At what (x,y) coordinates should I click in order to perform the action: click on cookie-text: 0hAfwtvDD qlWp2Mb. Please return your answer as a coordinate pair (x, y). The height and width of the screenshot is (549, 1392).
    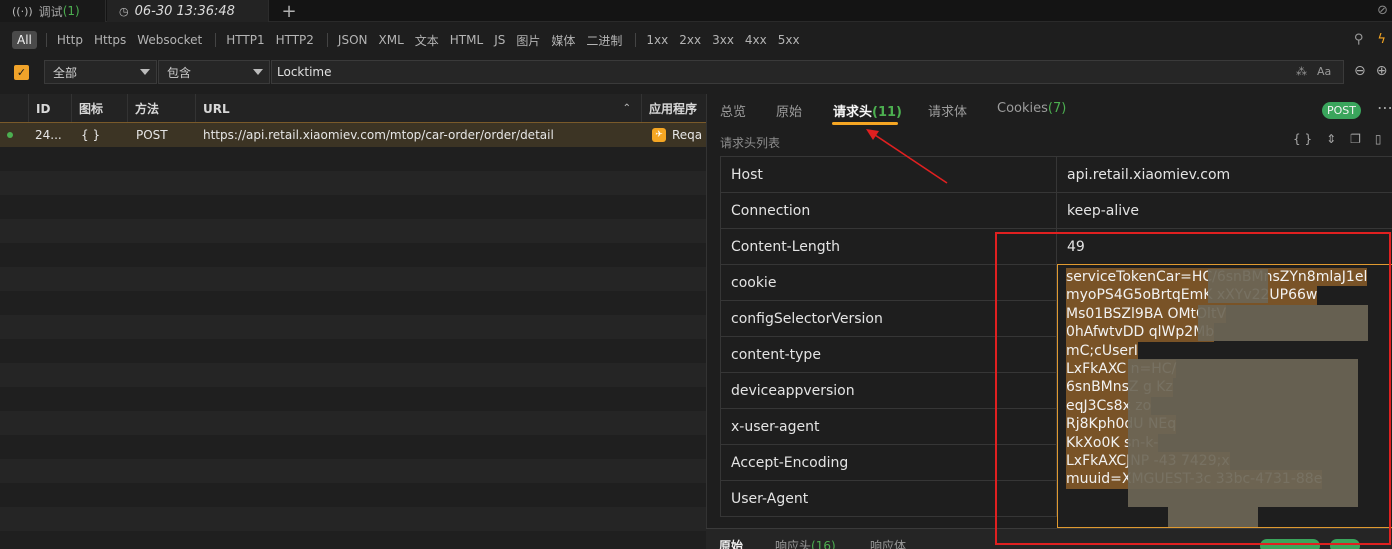
    Looking at the image, I should click on (1140, 332).